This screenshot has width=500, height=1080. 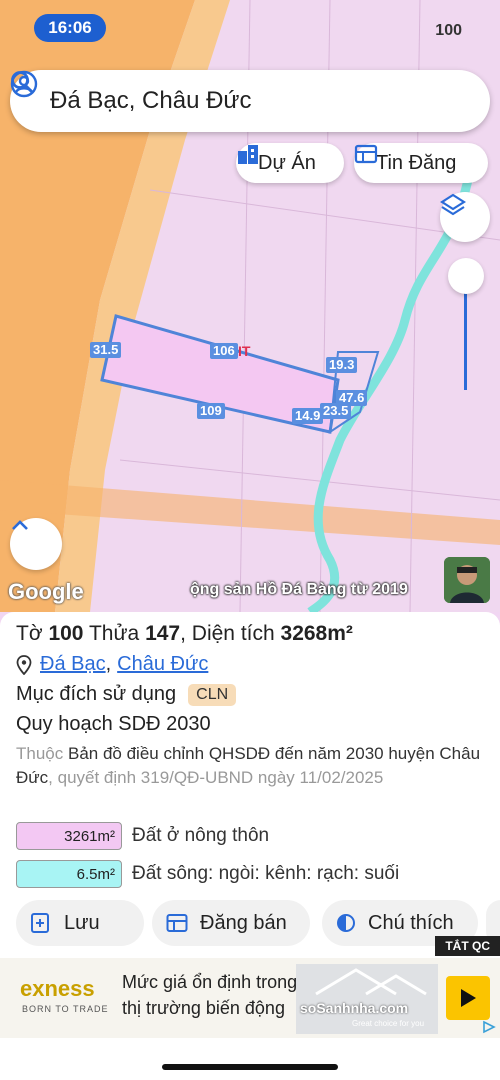 I want to click on opacity-slider-track, so click(x=465, y=340).